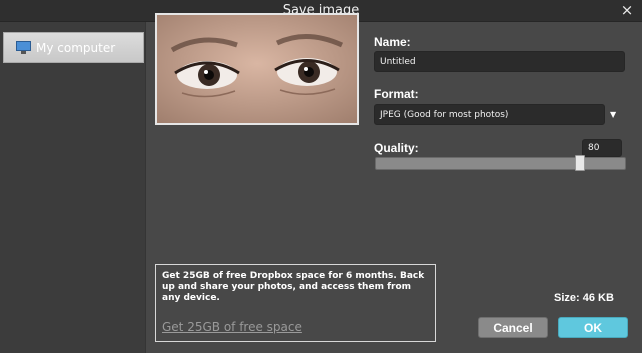  What do you see at coordinates (23, 47) in the screenshot?
I see `monitor-icon` at bounding box center [23, 47].